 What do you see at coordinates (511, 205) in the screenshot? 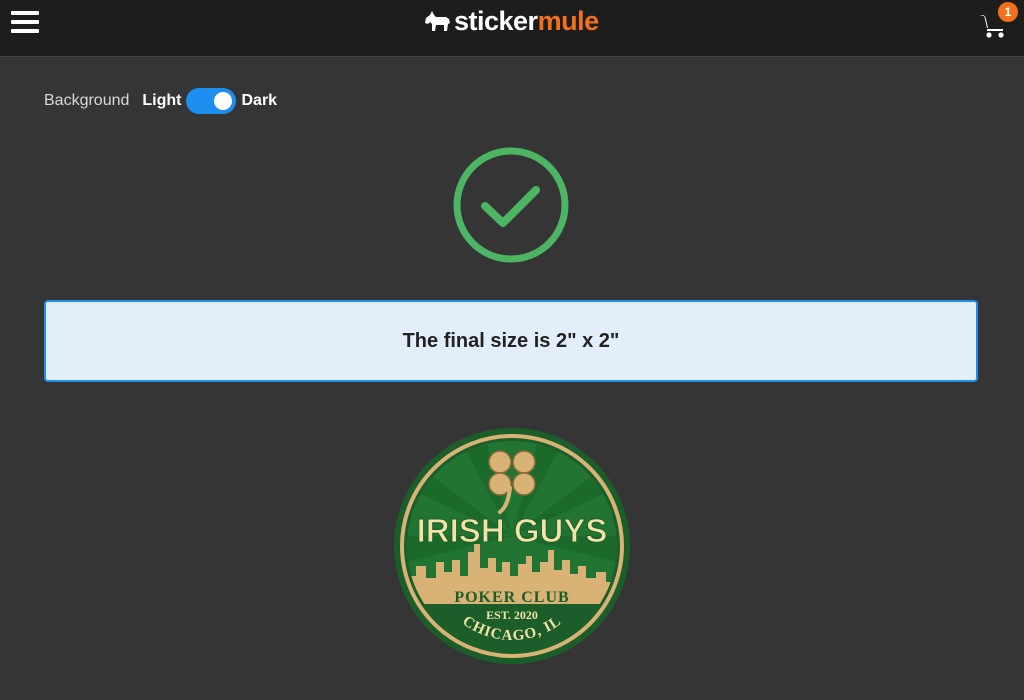
I see `check-circle-icon` at bounding box center [511, 205].